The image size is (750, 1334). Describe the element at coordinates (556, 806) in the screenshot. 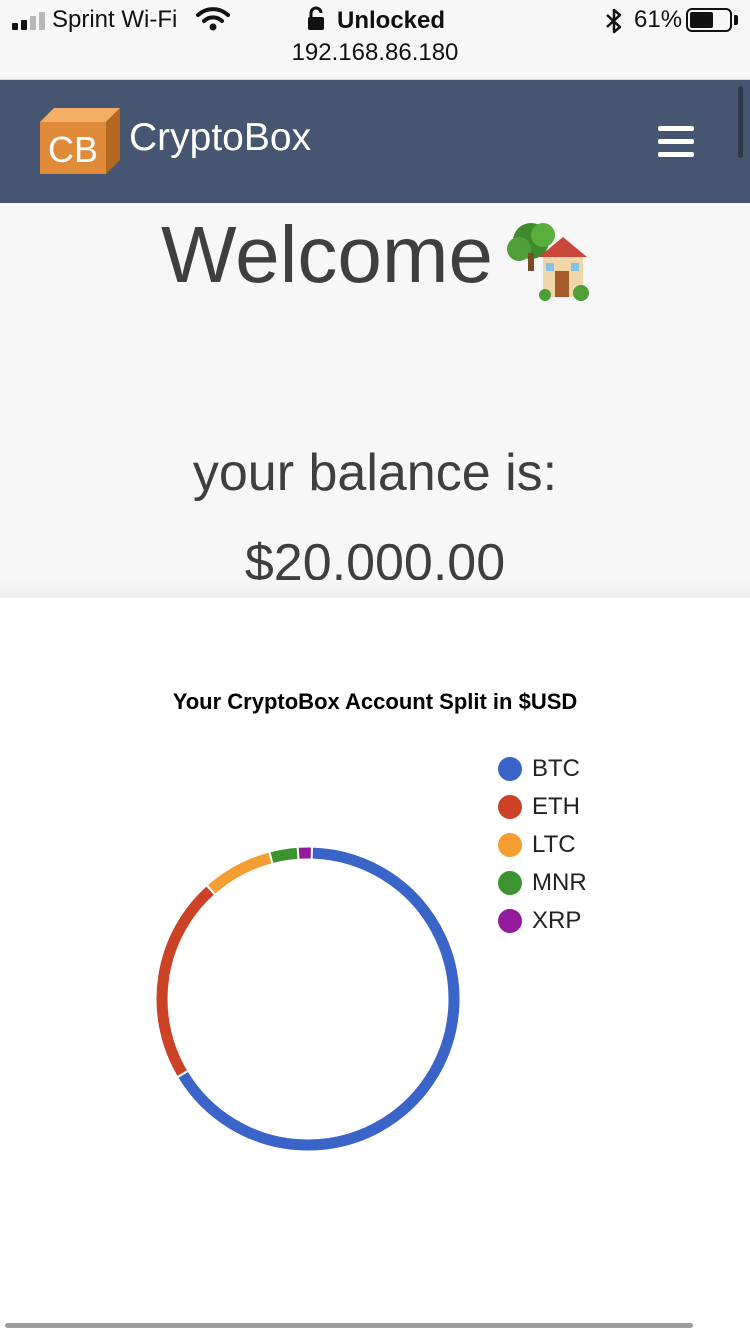

I see `legend-label: ETH` at that location.